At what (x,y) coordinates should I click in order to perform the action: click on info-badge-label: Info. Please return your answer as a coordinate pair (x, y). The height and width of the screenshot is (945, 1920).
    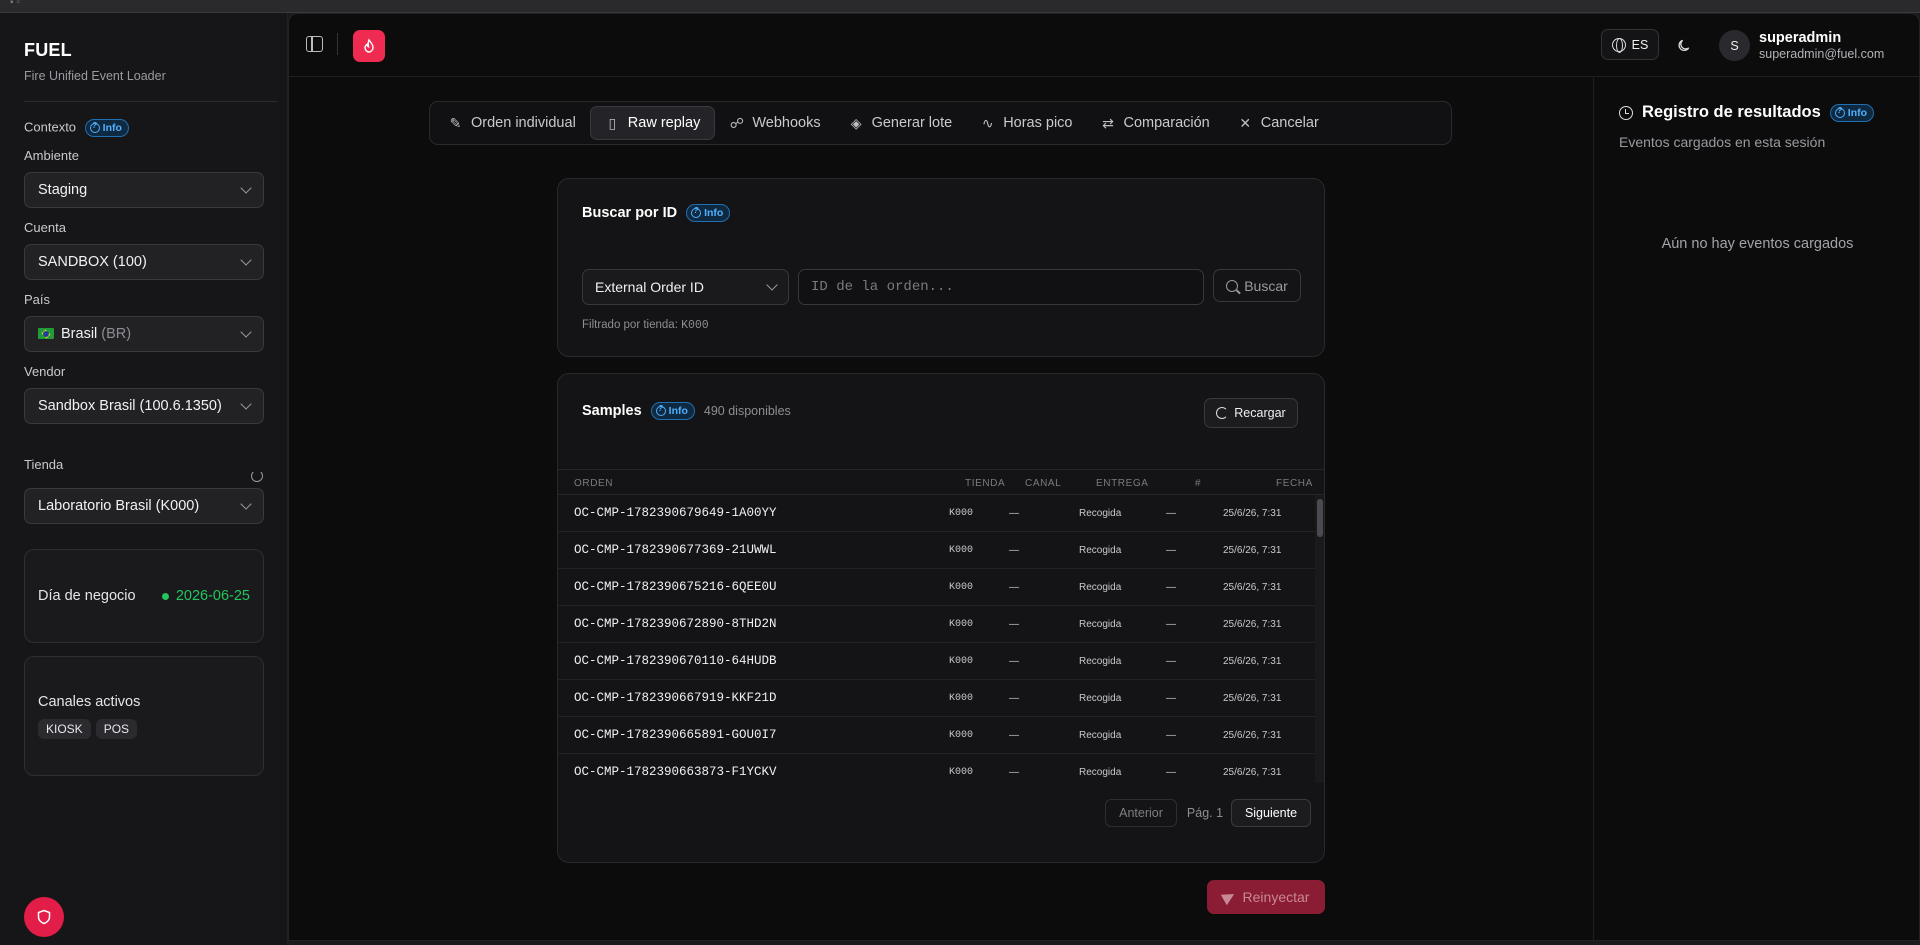
    Looking at the image, I should click on (678, 411).